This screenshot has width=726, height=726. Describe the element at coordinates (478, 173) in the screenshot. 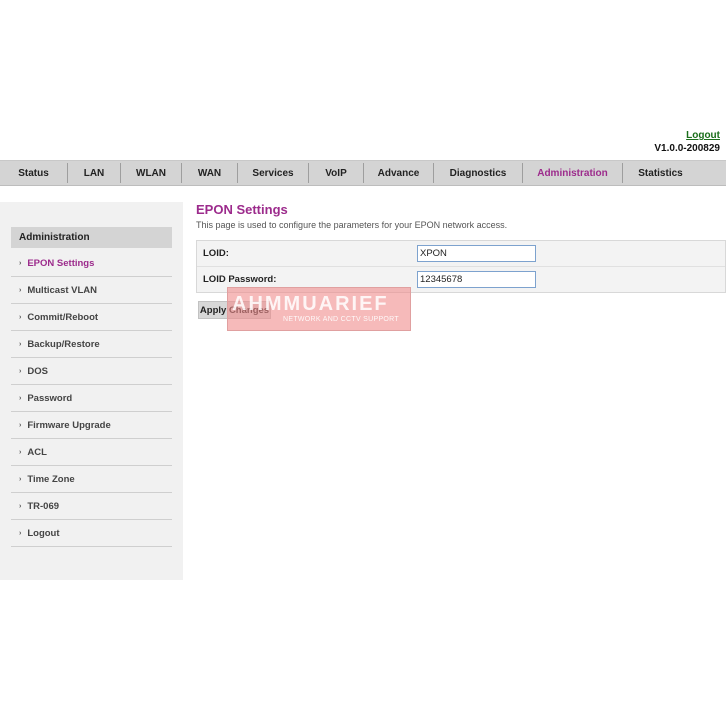

I see `nav-item-diagnostics: Diagnostics` at that location.